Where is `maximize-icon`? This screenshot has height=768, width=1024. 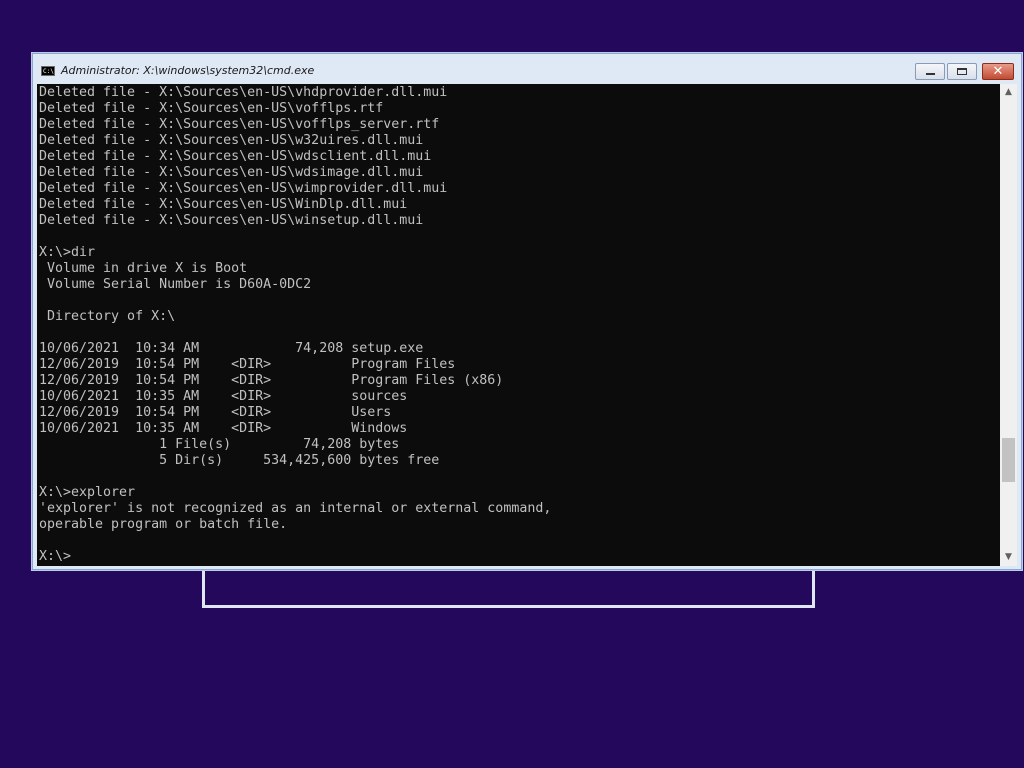
maximize-icon is located at coordinates (962, 71).